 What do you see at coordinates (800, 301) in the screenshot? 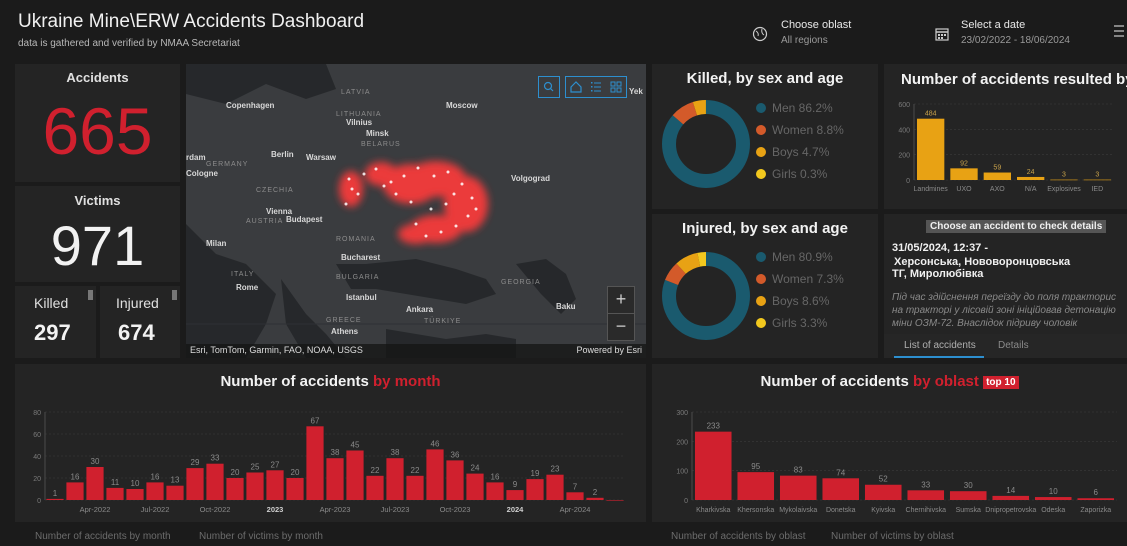
I see `injured-legend-item: Boys 8.6%` at bounding box center [800, 301].